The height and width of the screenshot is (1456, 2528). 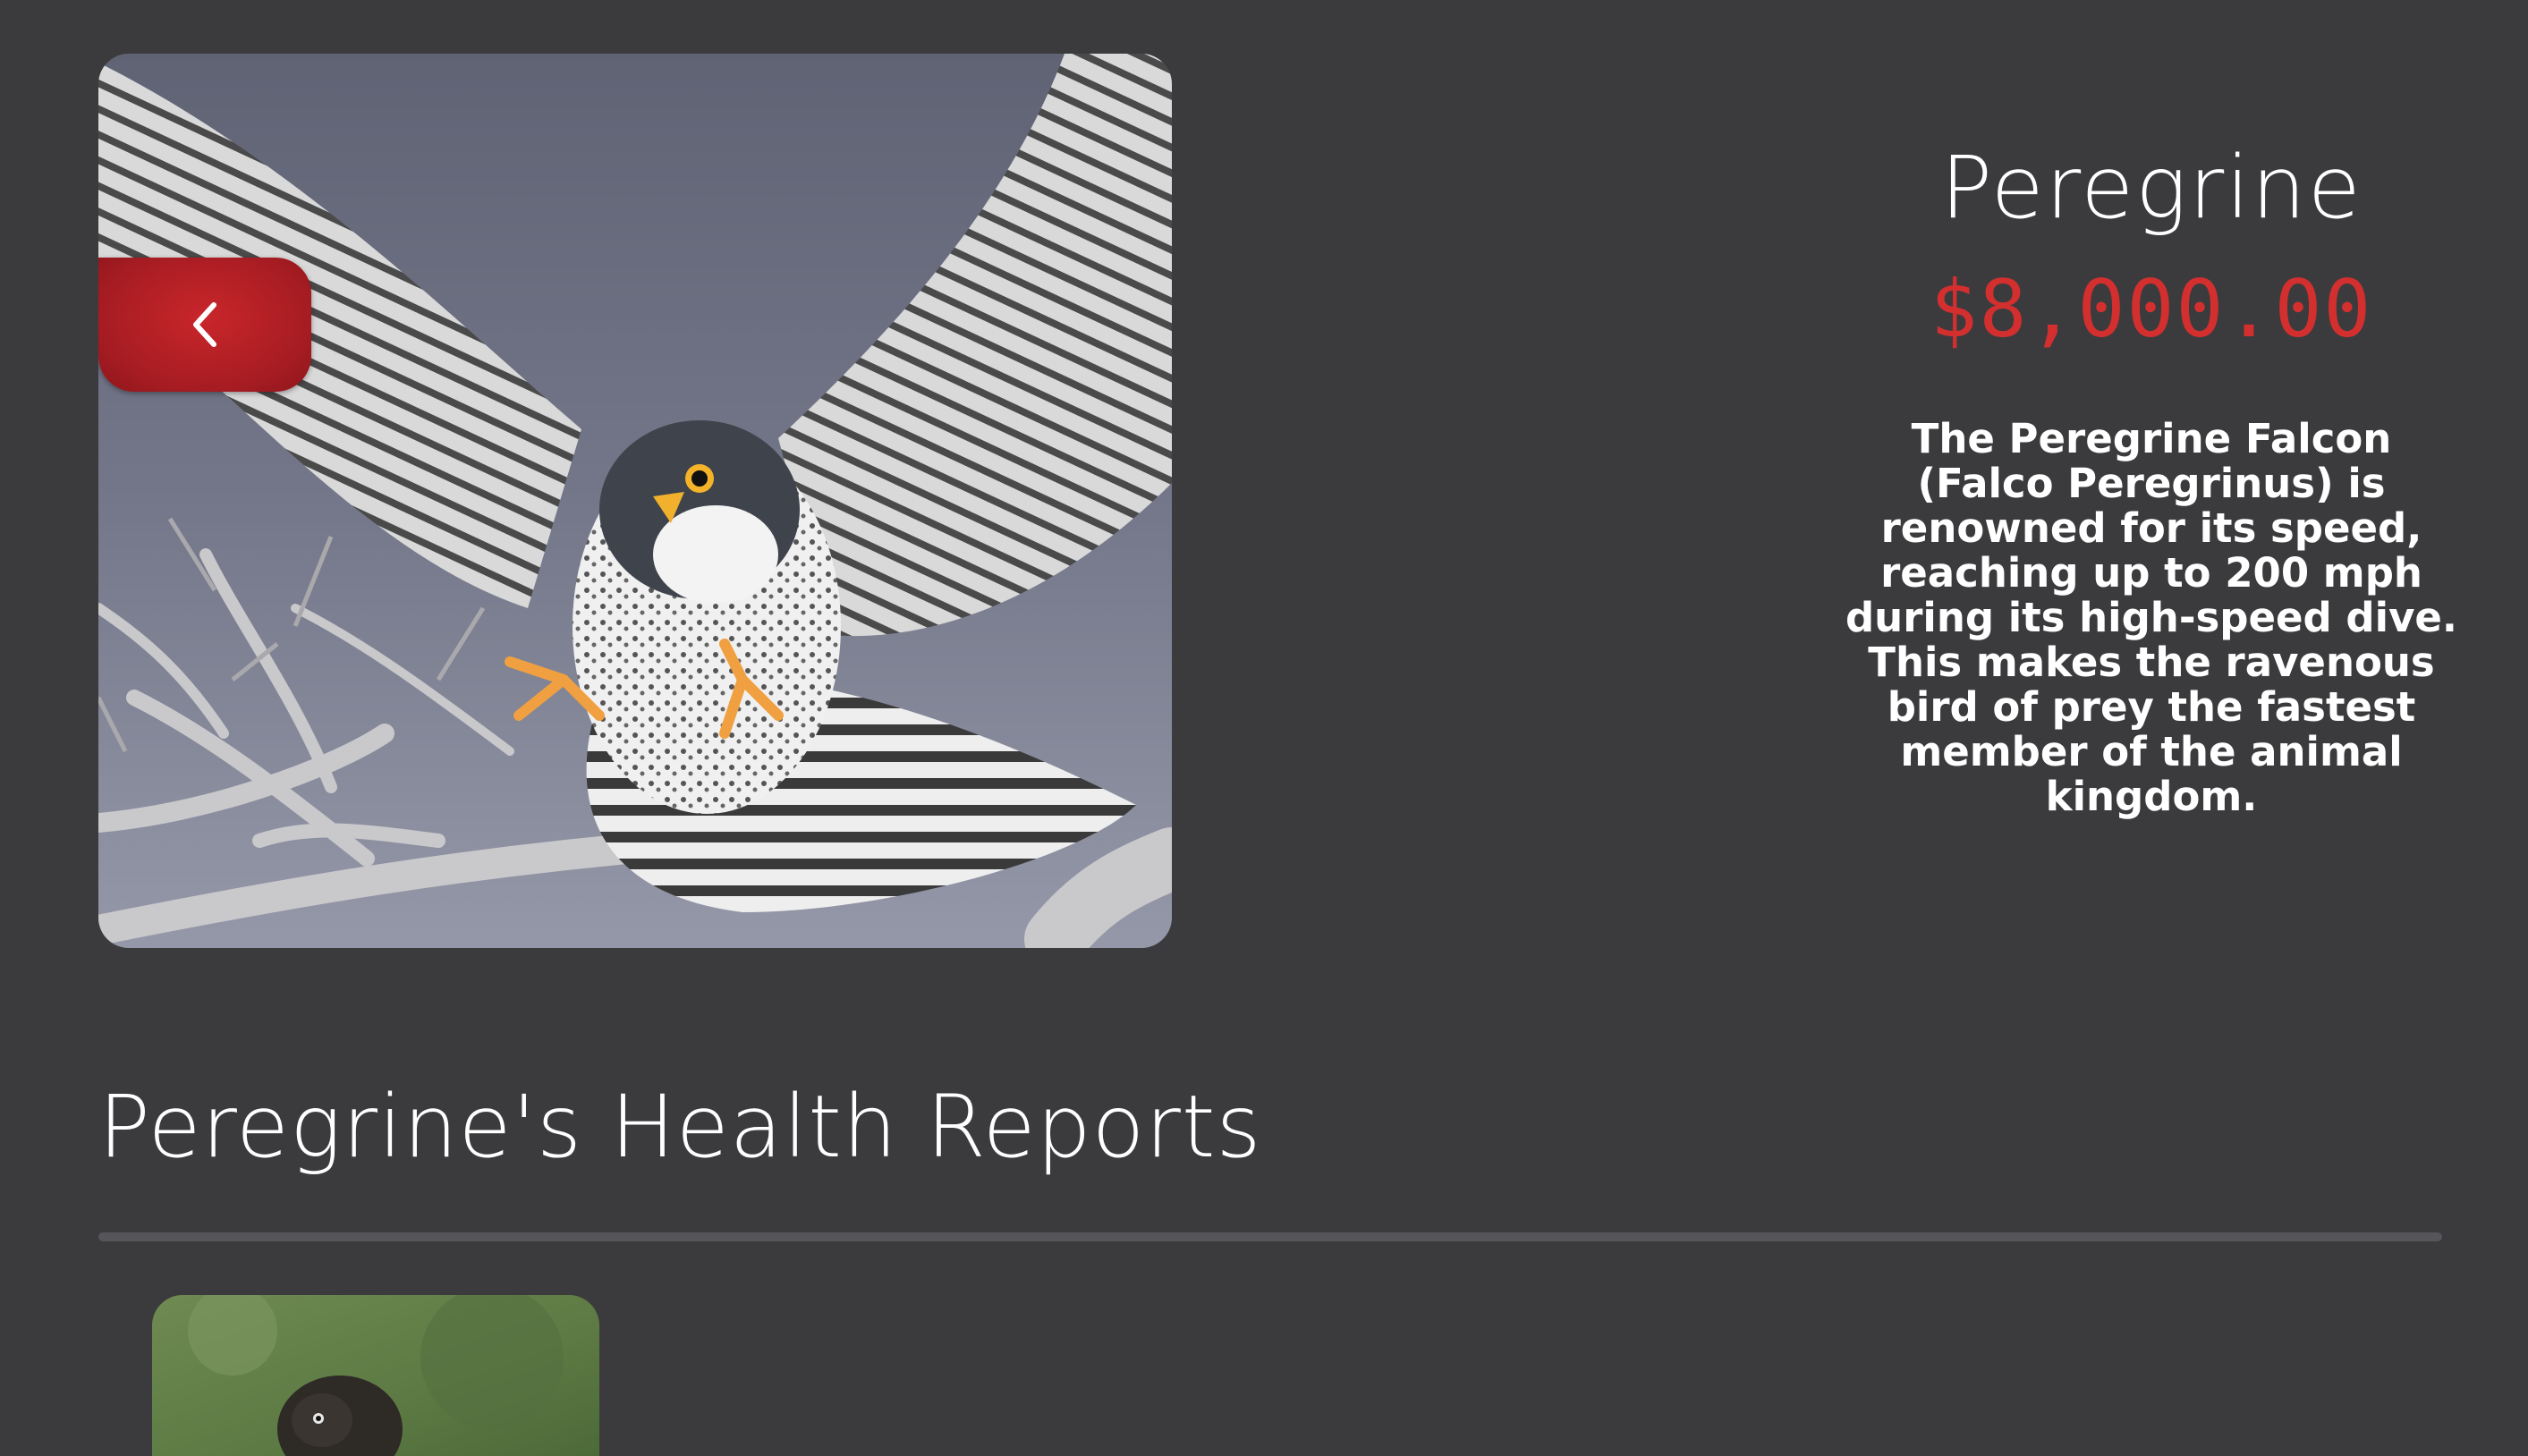 I want to click on back-button, so click(x=204, y=325).